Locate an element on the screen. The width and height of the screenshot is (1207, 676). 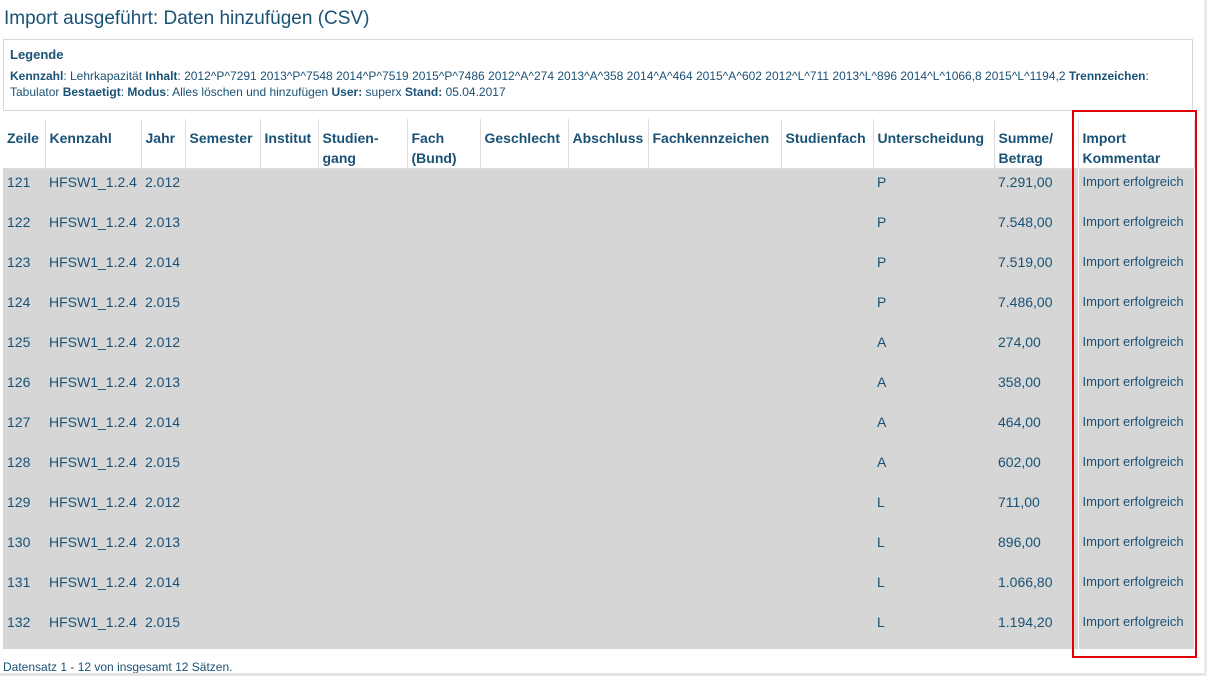
cell-summe-betrag: 1.066,80 is located at coordinates (1036, 588).